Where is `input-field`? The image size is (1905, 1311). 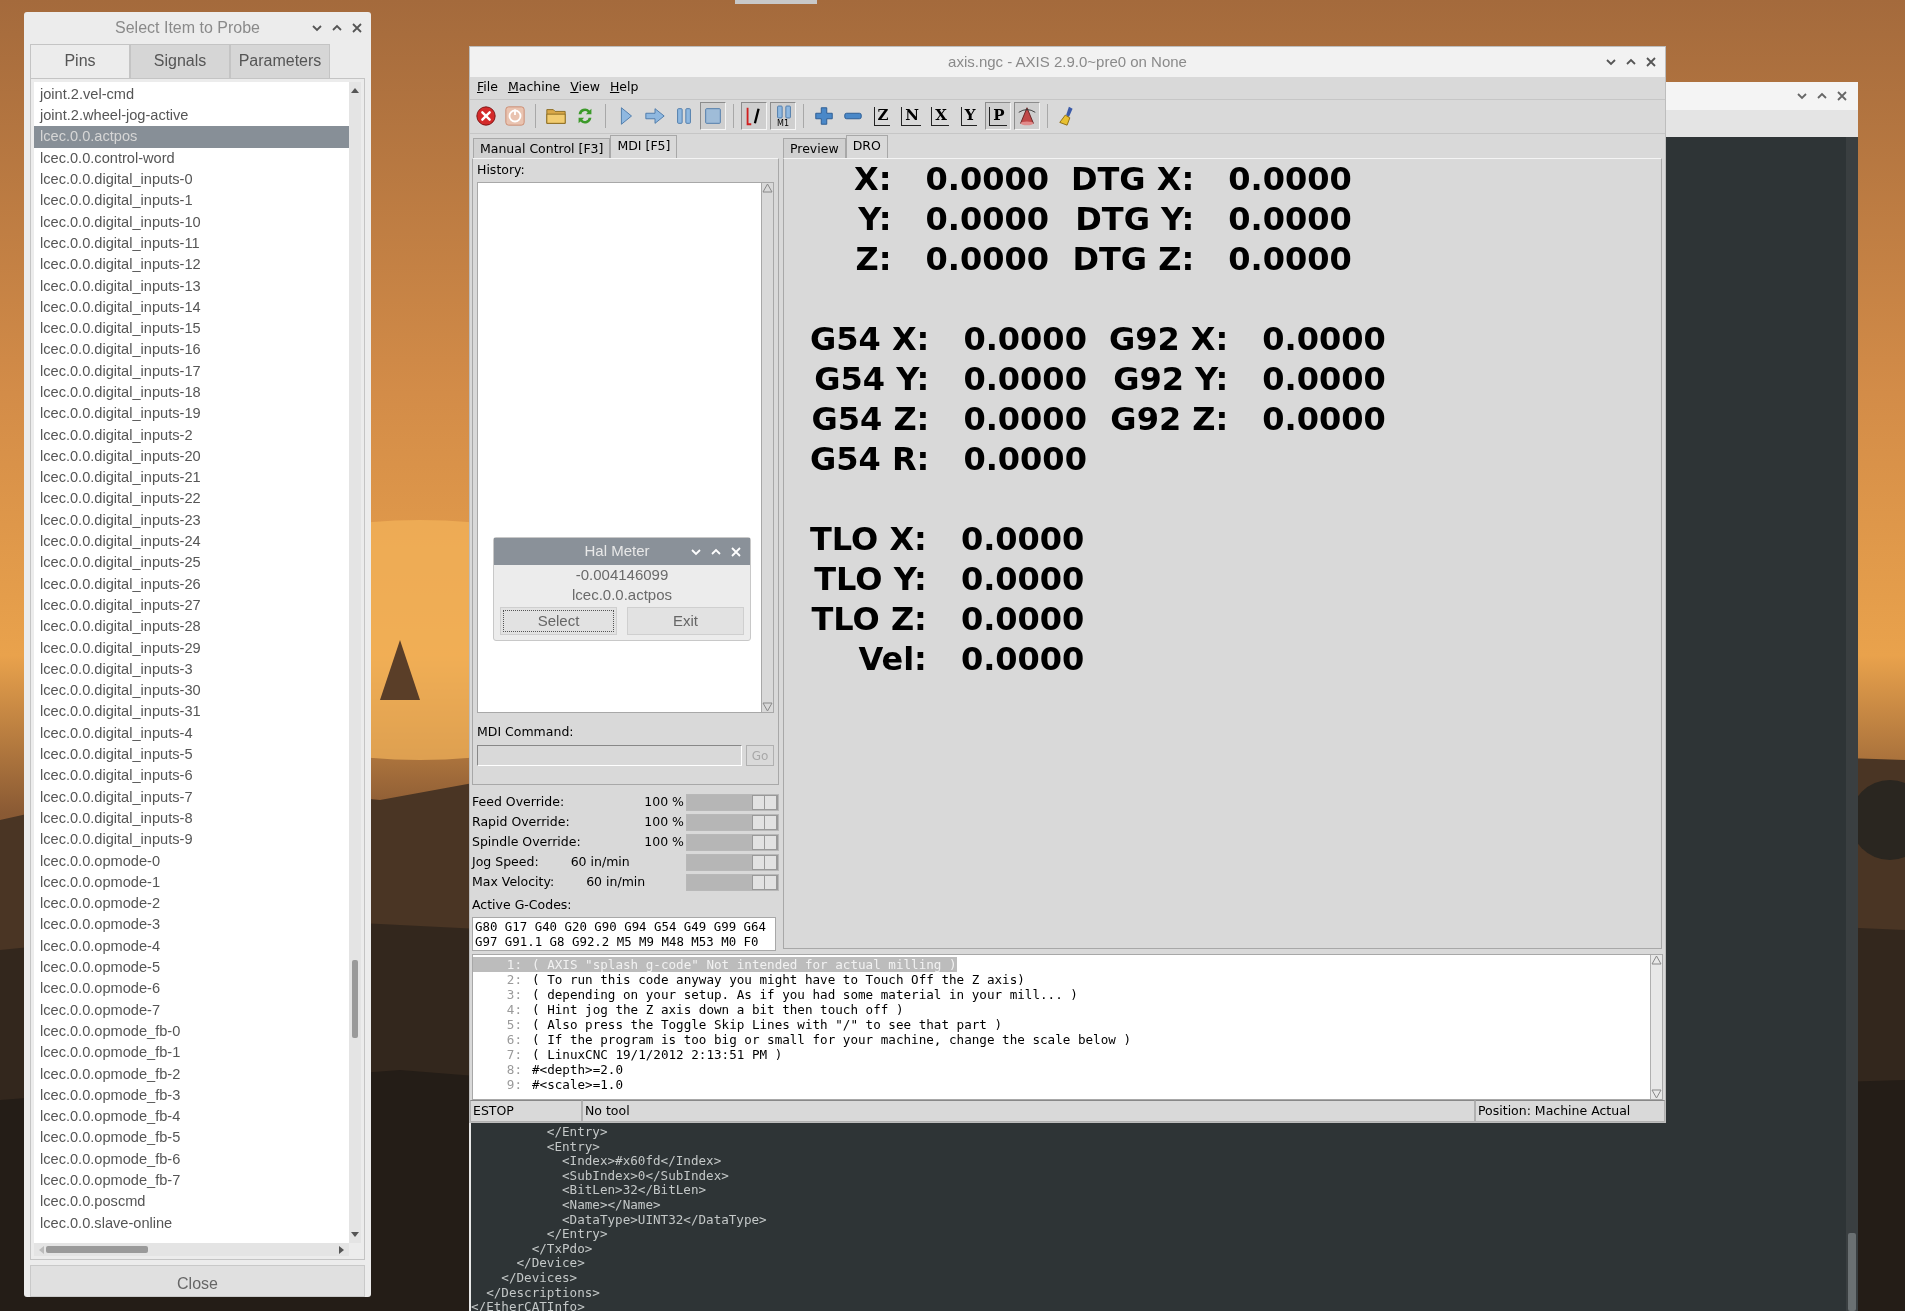
input-field is located at coordinates (609, 756).